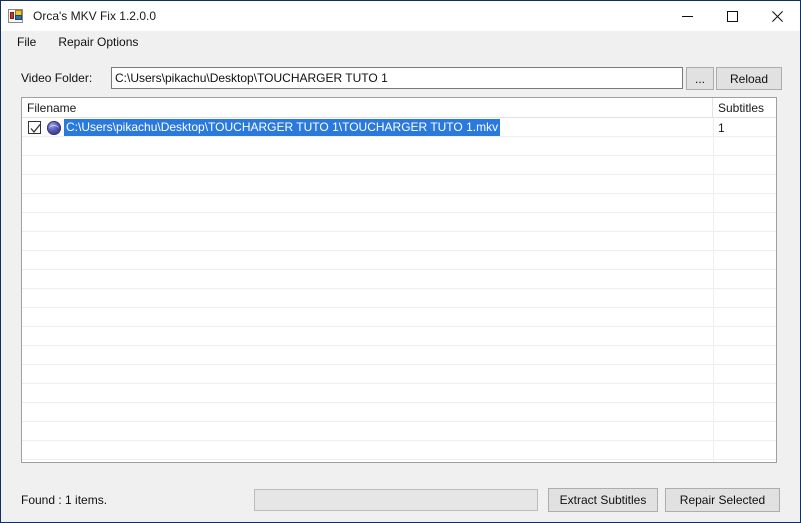 The image size is (801, 523). I want to click on listview-column-separator, so click(713, 290).